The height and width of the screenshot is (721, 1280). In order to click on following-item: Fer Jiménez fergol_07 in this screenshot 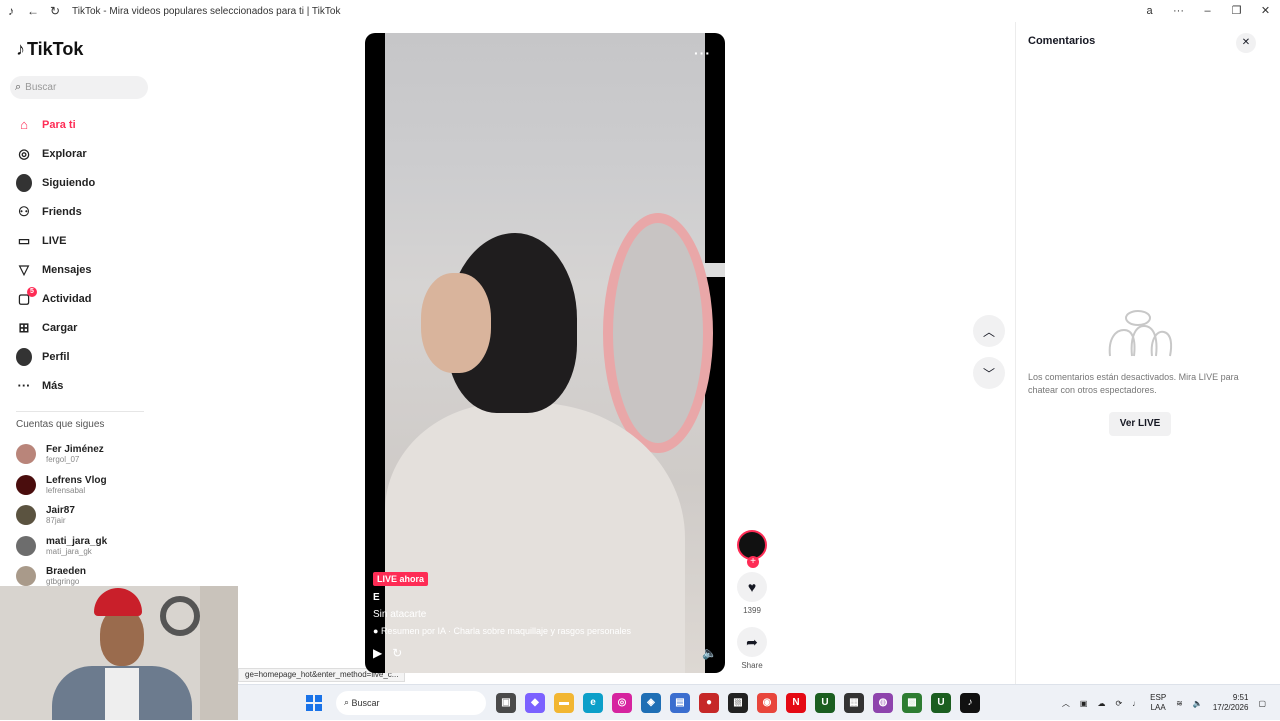, I will do `click(86, 454)`.